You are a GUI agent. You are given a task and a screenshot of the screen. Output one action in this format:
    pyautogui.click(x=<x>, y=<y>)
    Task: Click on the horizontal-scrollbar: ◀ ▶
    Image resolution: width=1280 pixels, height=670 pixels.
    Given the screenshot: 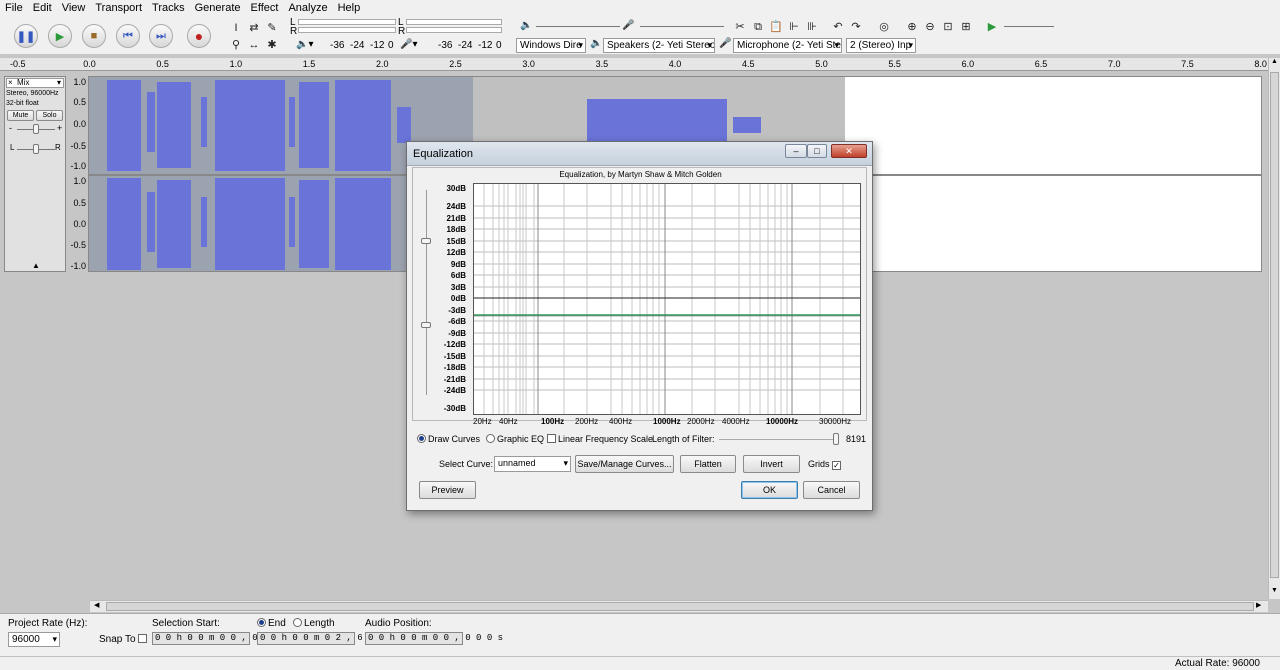 What is the action you would take?
    pyautogui.click(x=679, y=606)
    